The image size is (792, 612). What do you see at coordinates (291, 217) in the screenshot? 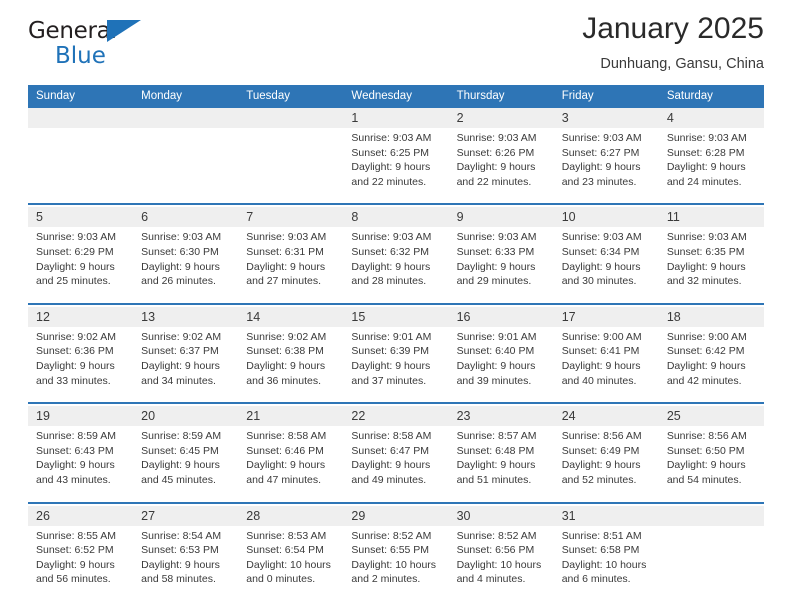
I see `day-number: 7` at bounding box center [291, 217].